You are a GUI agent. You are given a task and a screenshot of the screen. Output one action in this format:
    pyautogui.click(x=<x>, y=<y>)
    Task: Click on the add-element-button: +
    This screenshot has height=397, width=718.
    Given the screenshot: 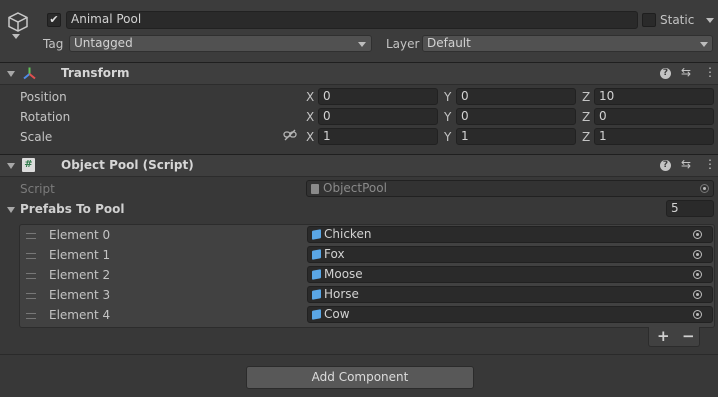 What is the action you would take?
    pyautogui.click(x=663, y=336)
    